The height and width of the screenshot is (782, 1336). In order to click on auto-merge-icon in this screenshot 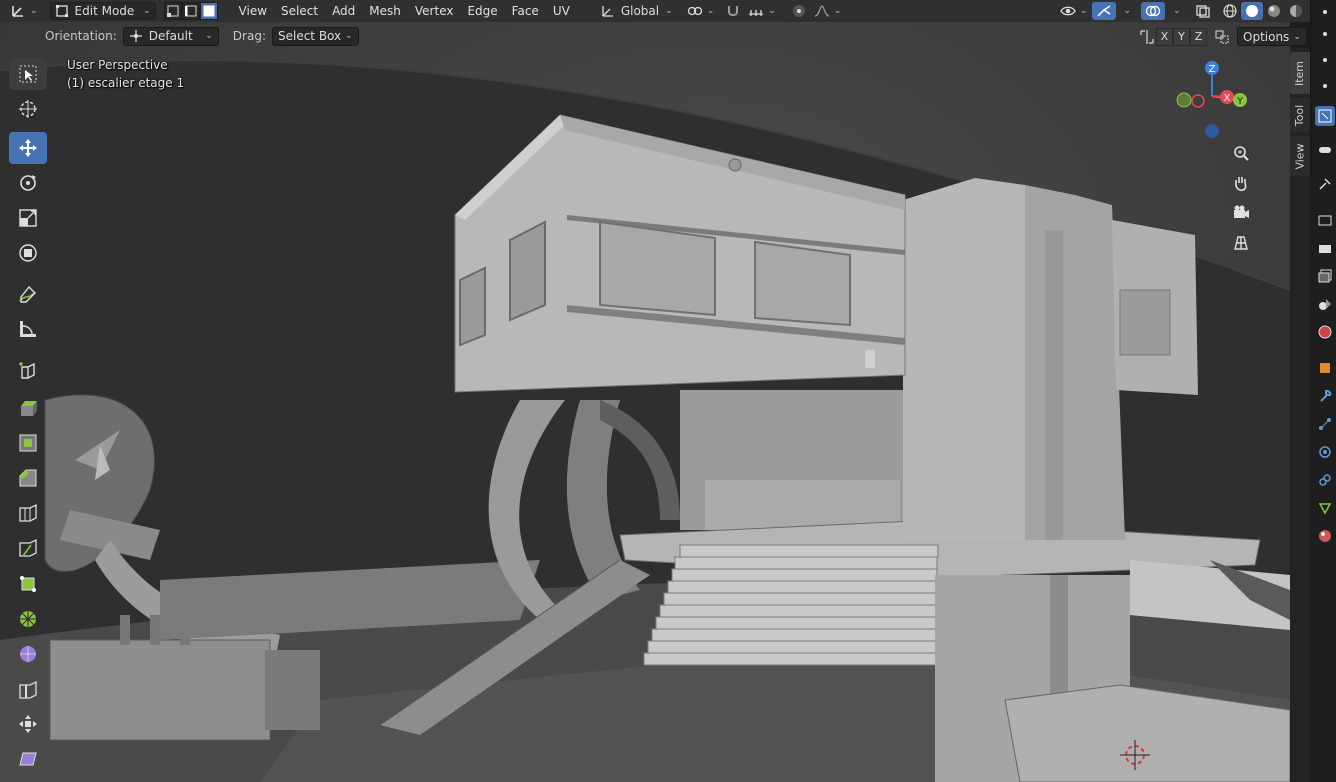, I will do `click(1222, 37)`.